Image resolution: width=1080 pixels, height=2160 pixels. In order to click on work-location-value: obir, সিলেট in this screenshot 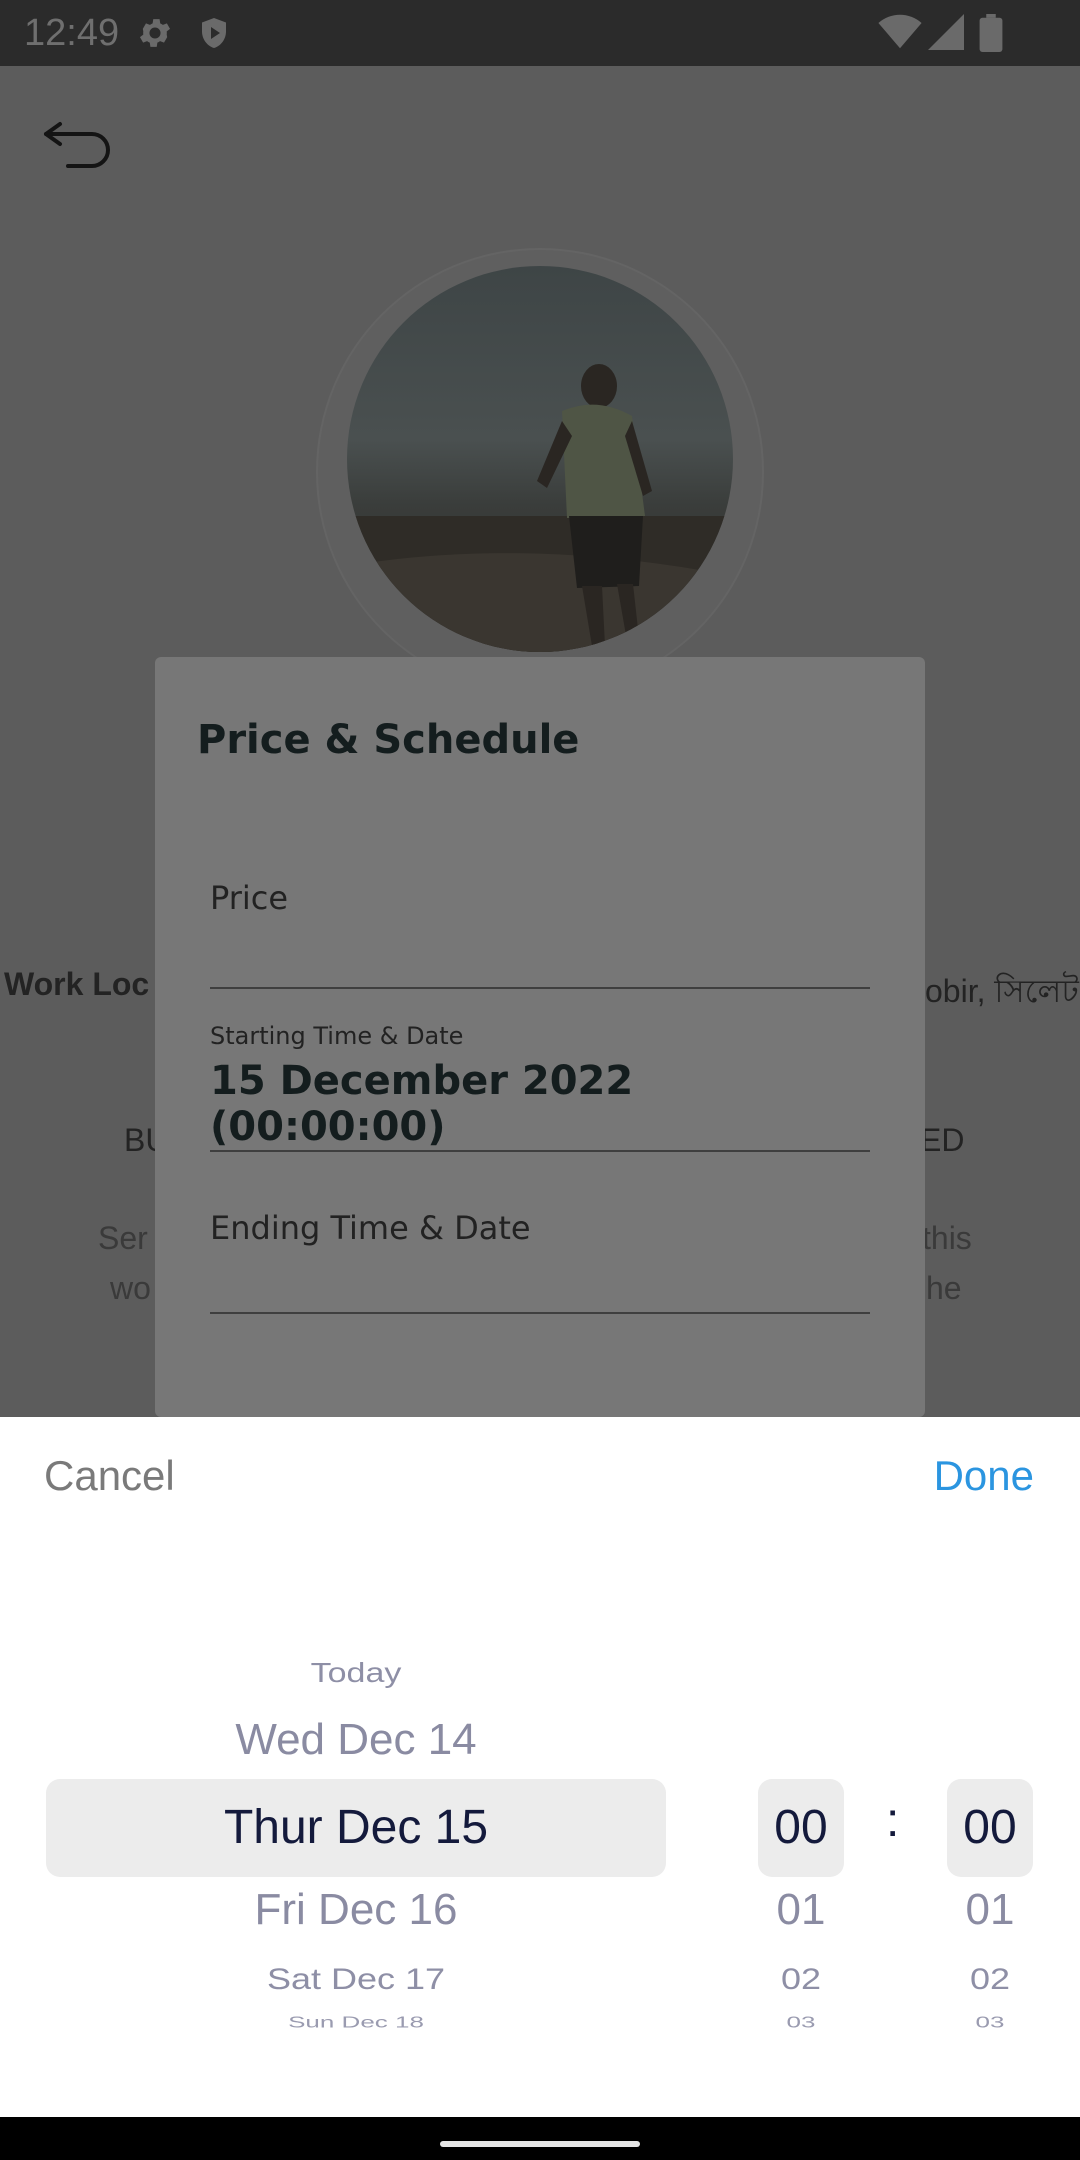, I will do `click(1002, 991)`.